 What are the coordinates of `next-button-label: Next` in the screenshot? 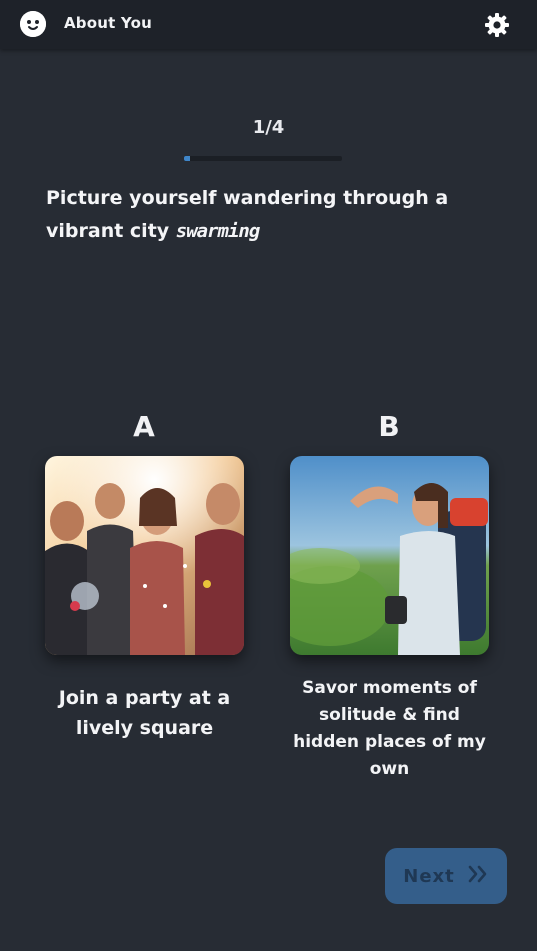 It's located at (429, 876).